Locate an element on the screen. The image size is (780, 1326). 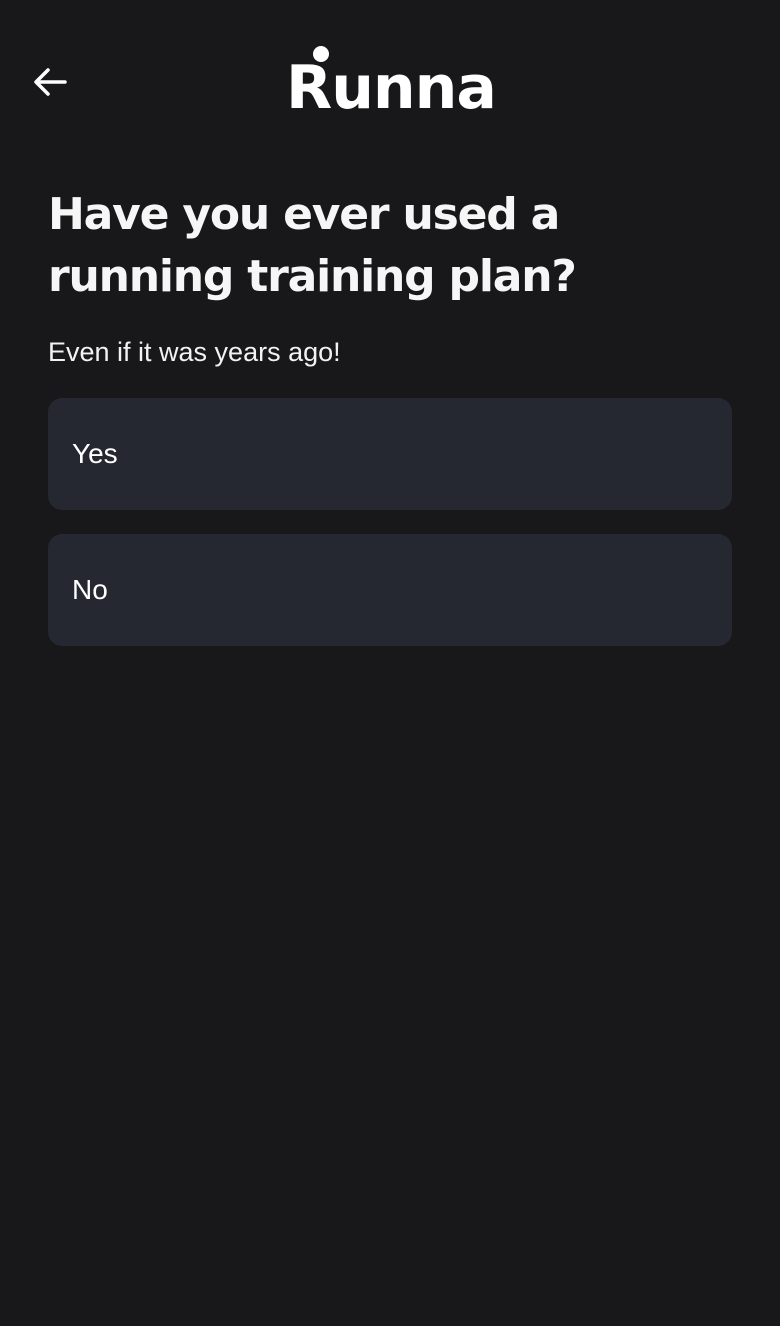
option-no-button: No is located at coordinates (390, 590).